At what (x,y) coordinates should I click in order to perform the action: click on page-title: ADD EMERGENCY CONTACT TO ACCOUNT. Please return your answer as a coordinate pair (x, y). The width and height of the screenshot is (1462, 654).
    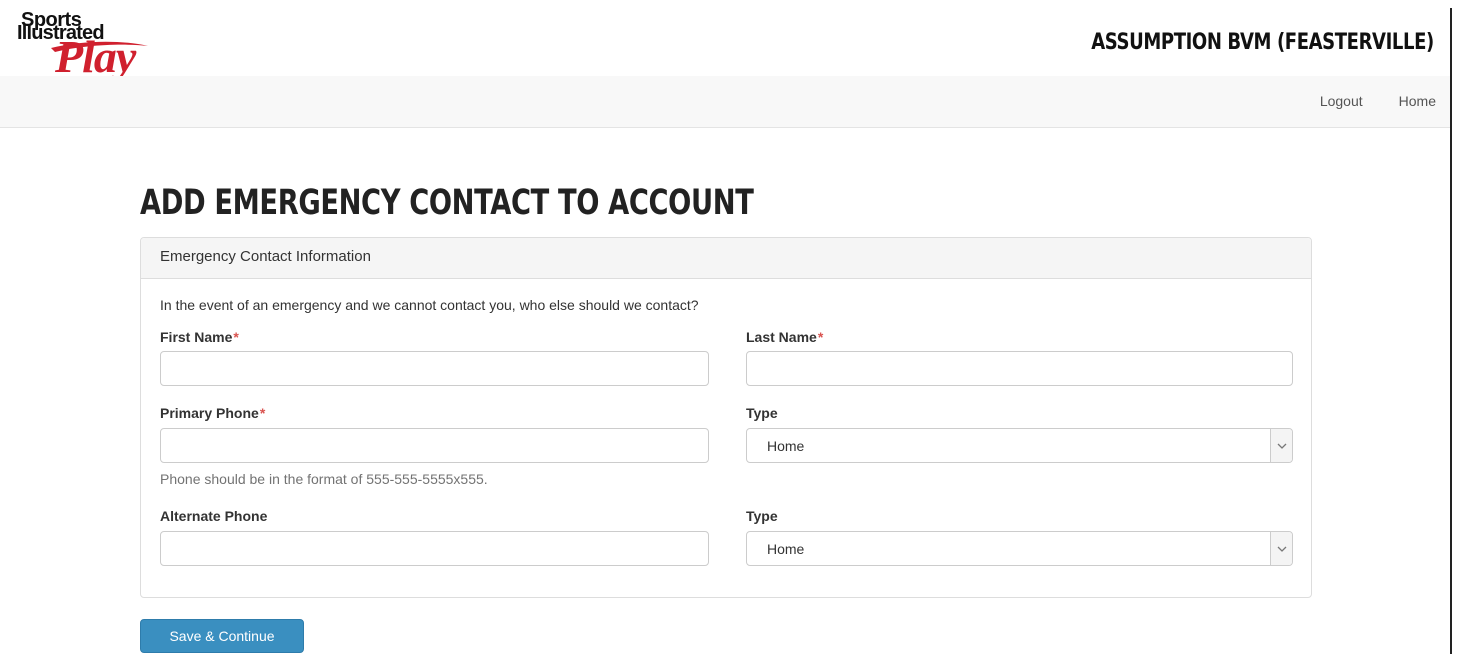
    Looking at the image, I should click on (447, 203).